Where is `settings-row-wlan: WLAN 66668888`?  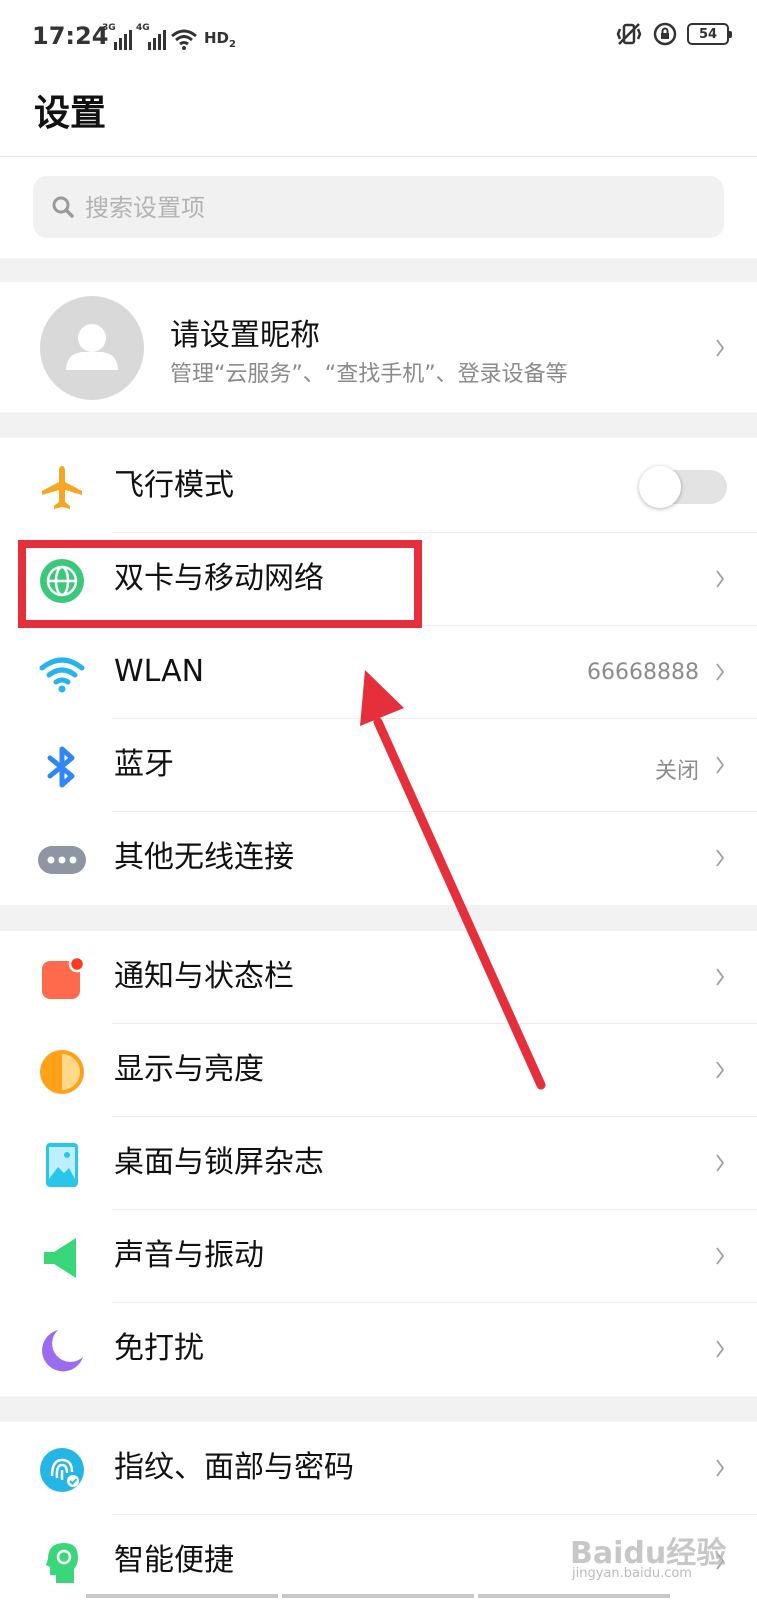
settings-row-wlan: WLAN 66668888 is located at coordinates (378, 672).